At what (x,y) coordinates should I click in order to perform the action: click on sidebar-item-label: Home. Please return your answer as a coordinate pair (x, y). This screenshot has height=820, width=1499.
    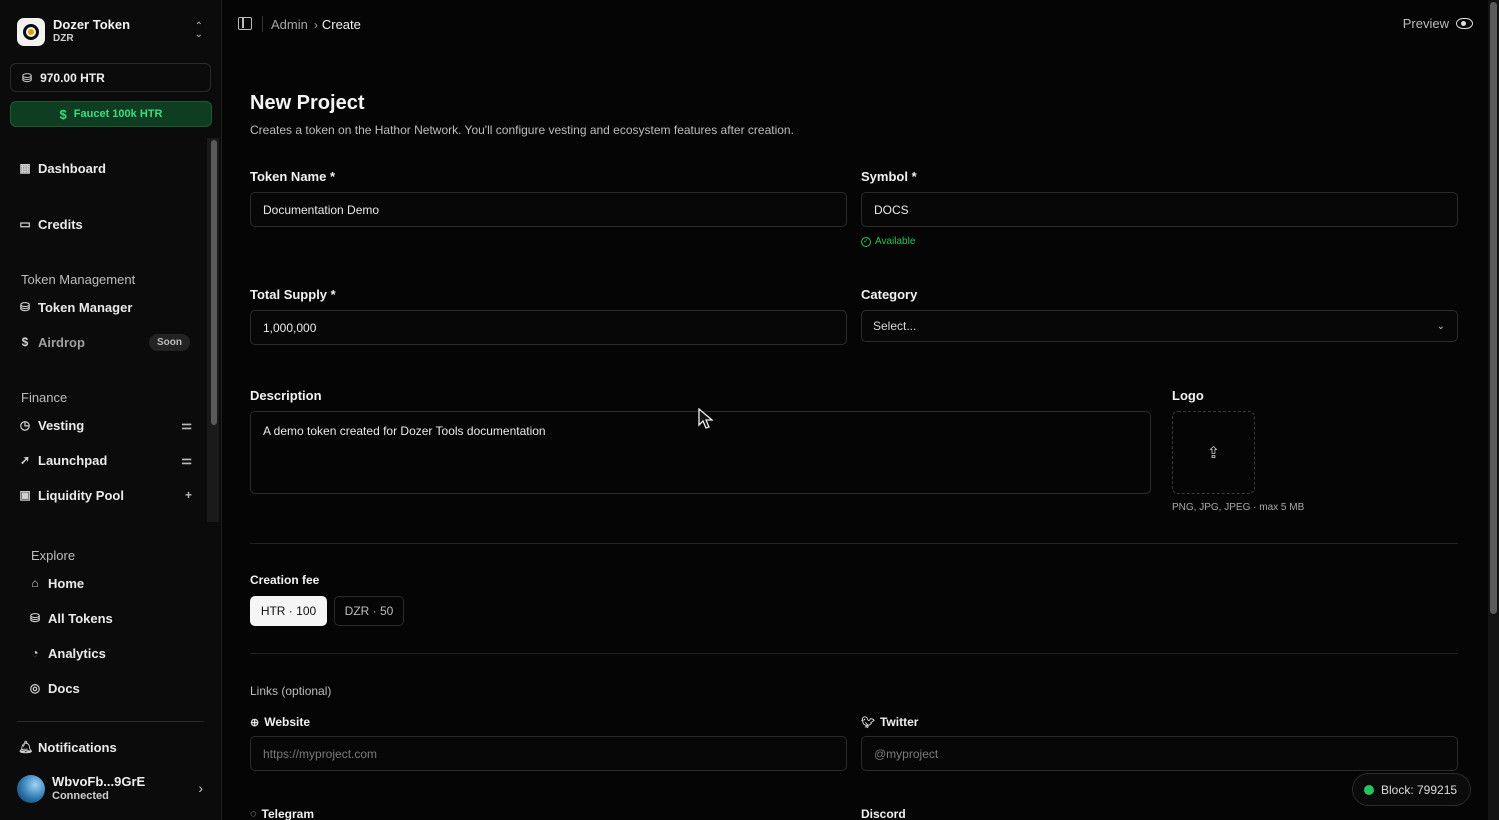
    Looking at the image, I should click on (66, 583).